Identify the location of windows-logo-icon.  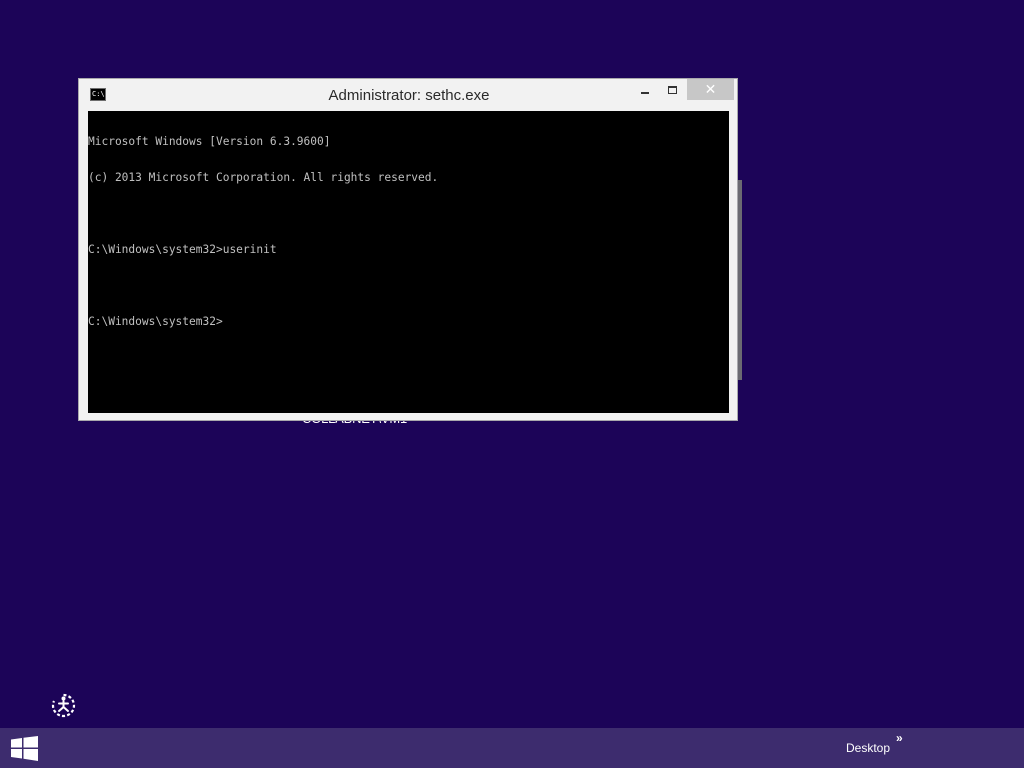
(24, 748).